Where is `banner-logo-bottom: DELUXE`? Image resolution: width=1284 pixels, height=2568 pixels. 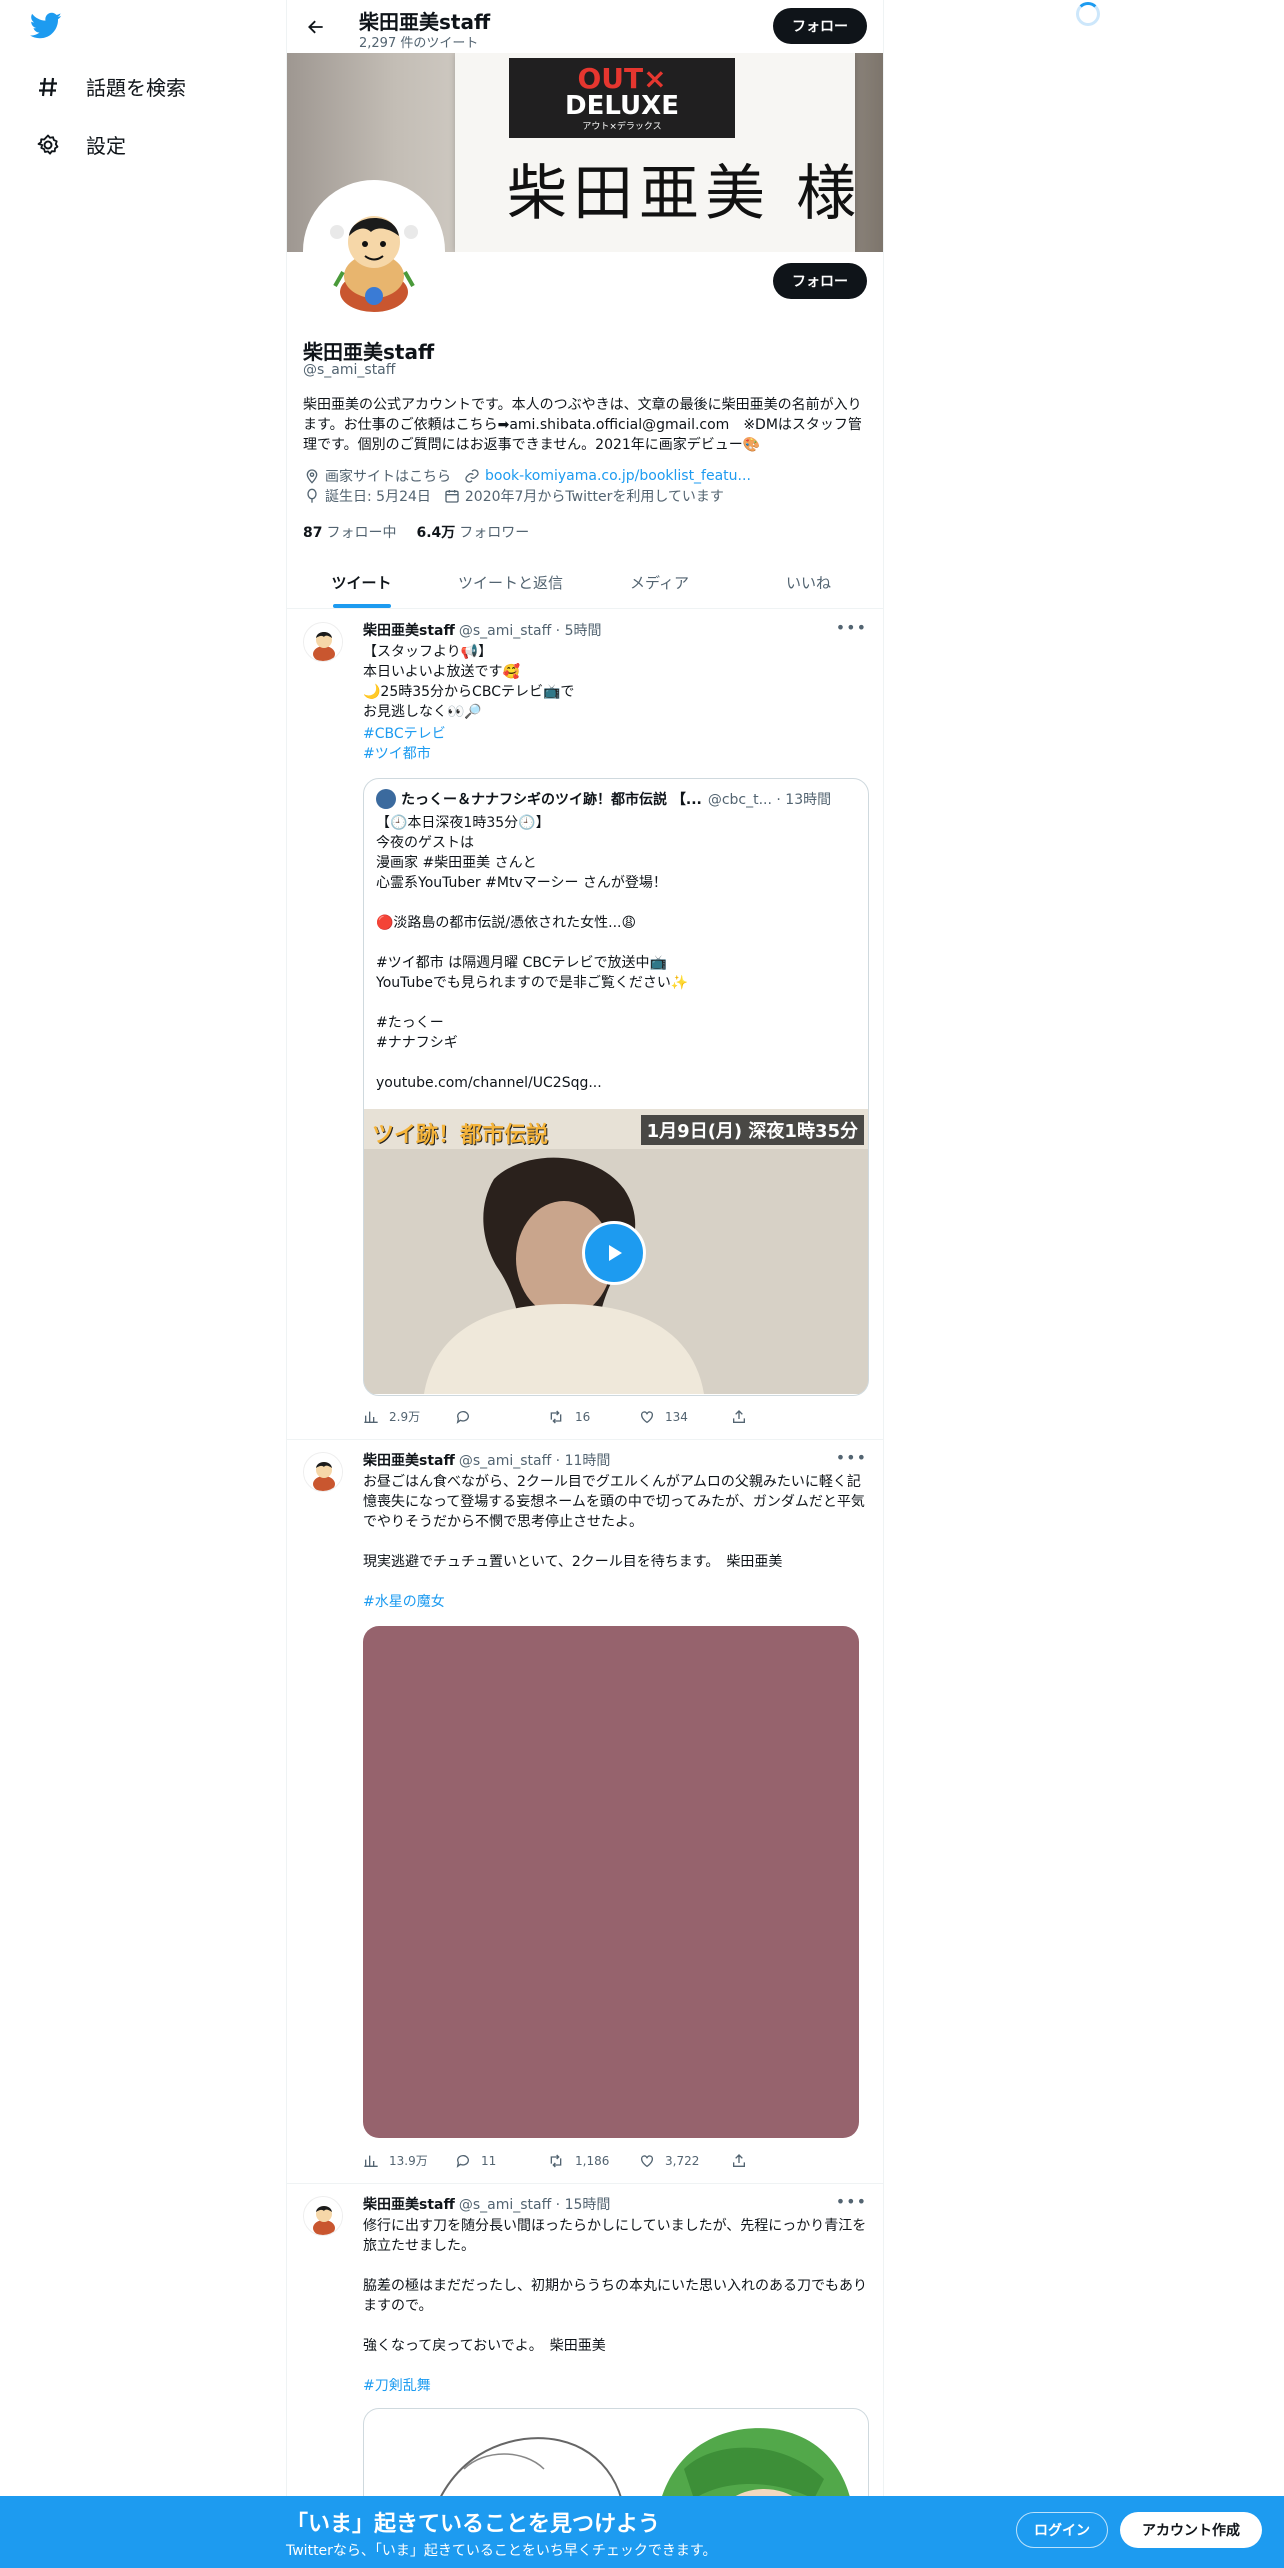 banner-logo-bottom: DELUXE is located at coordinates (622, 105).